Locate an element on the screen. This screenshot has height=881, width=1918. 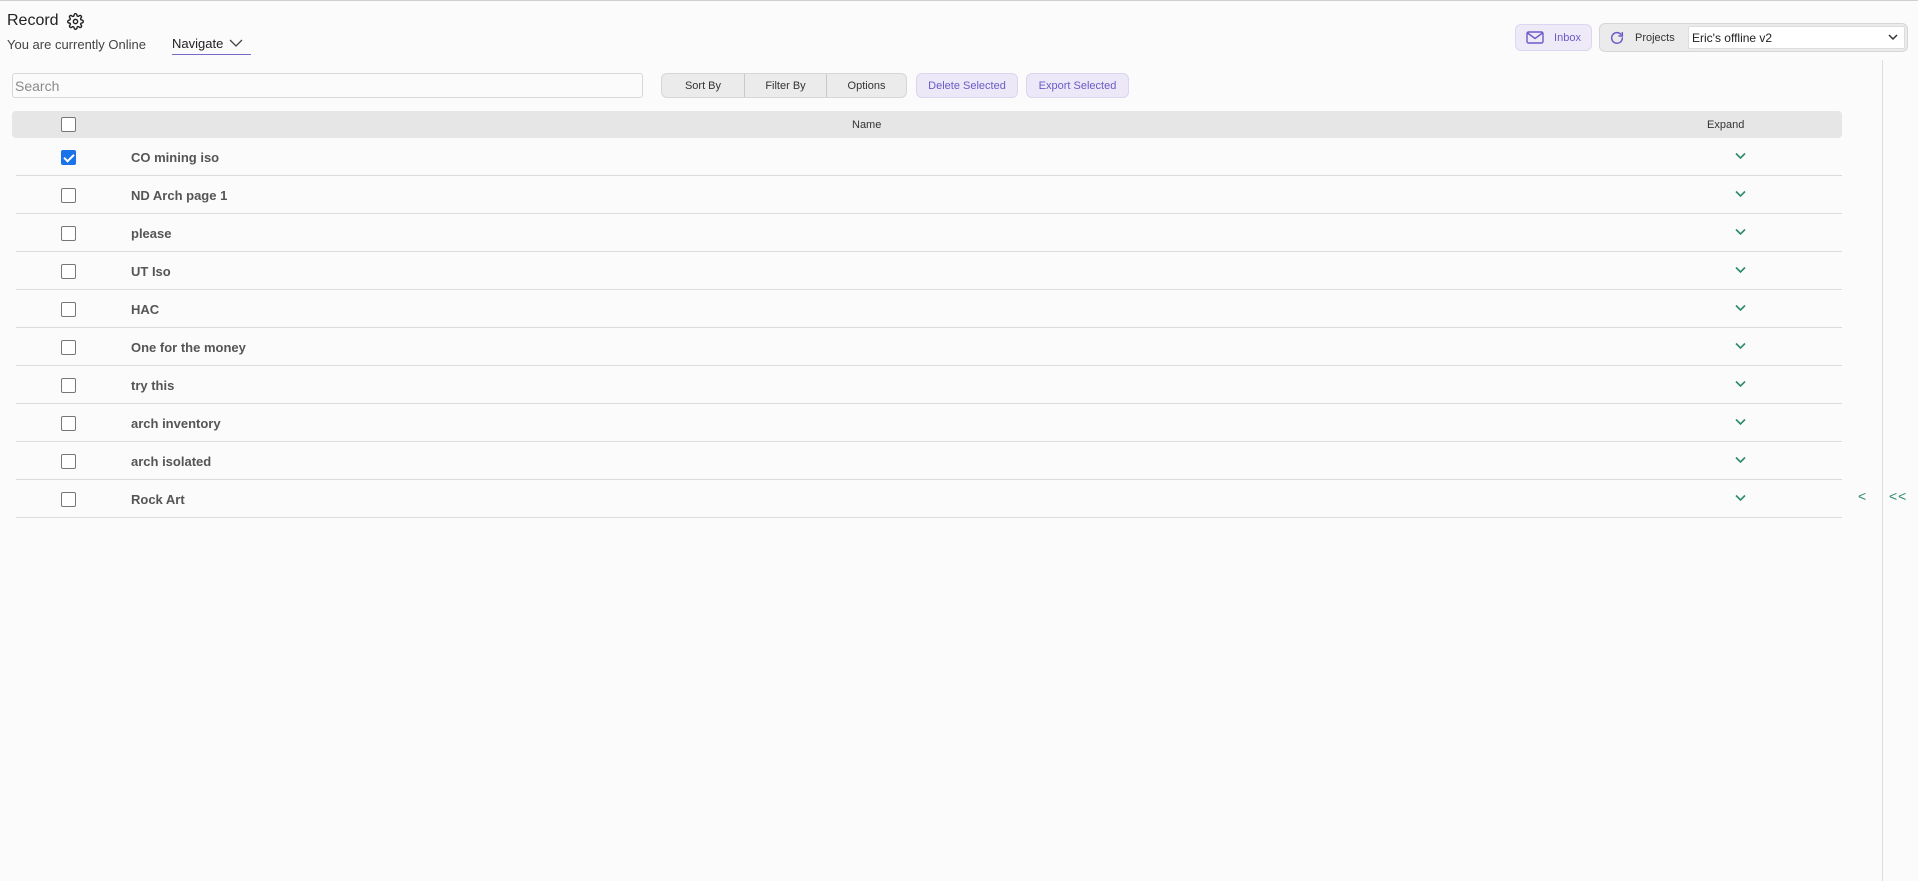
top-border is located at coordinates (959, 0).